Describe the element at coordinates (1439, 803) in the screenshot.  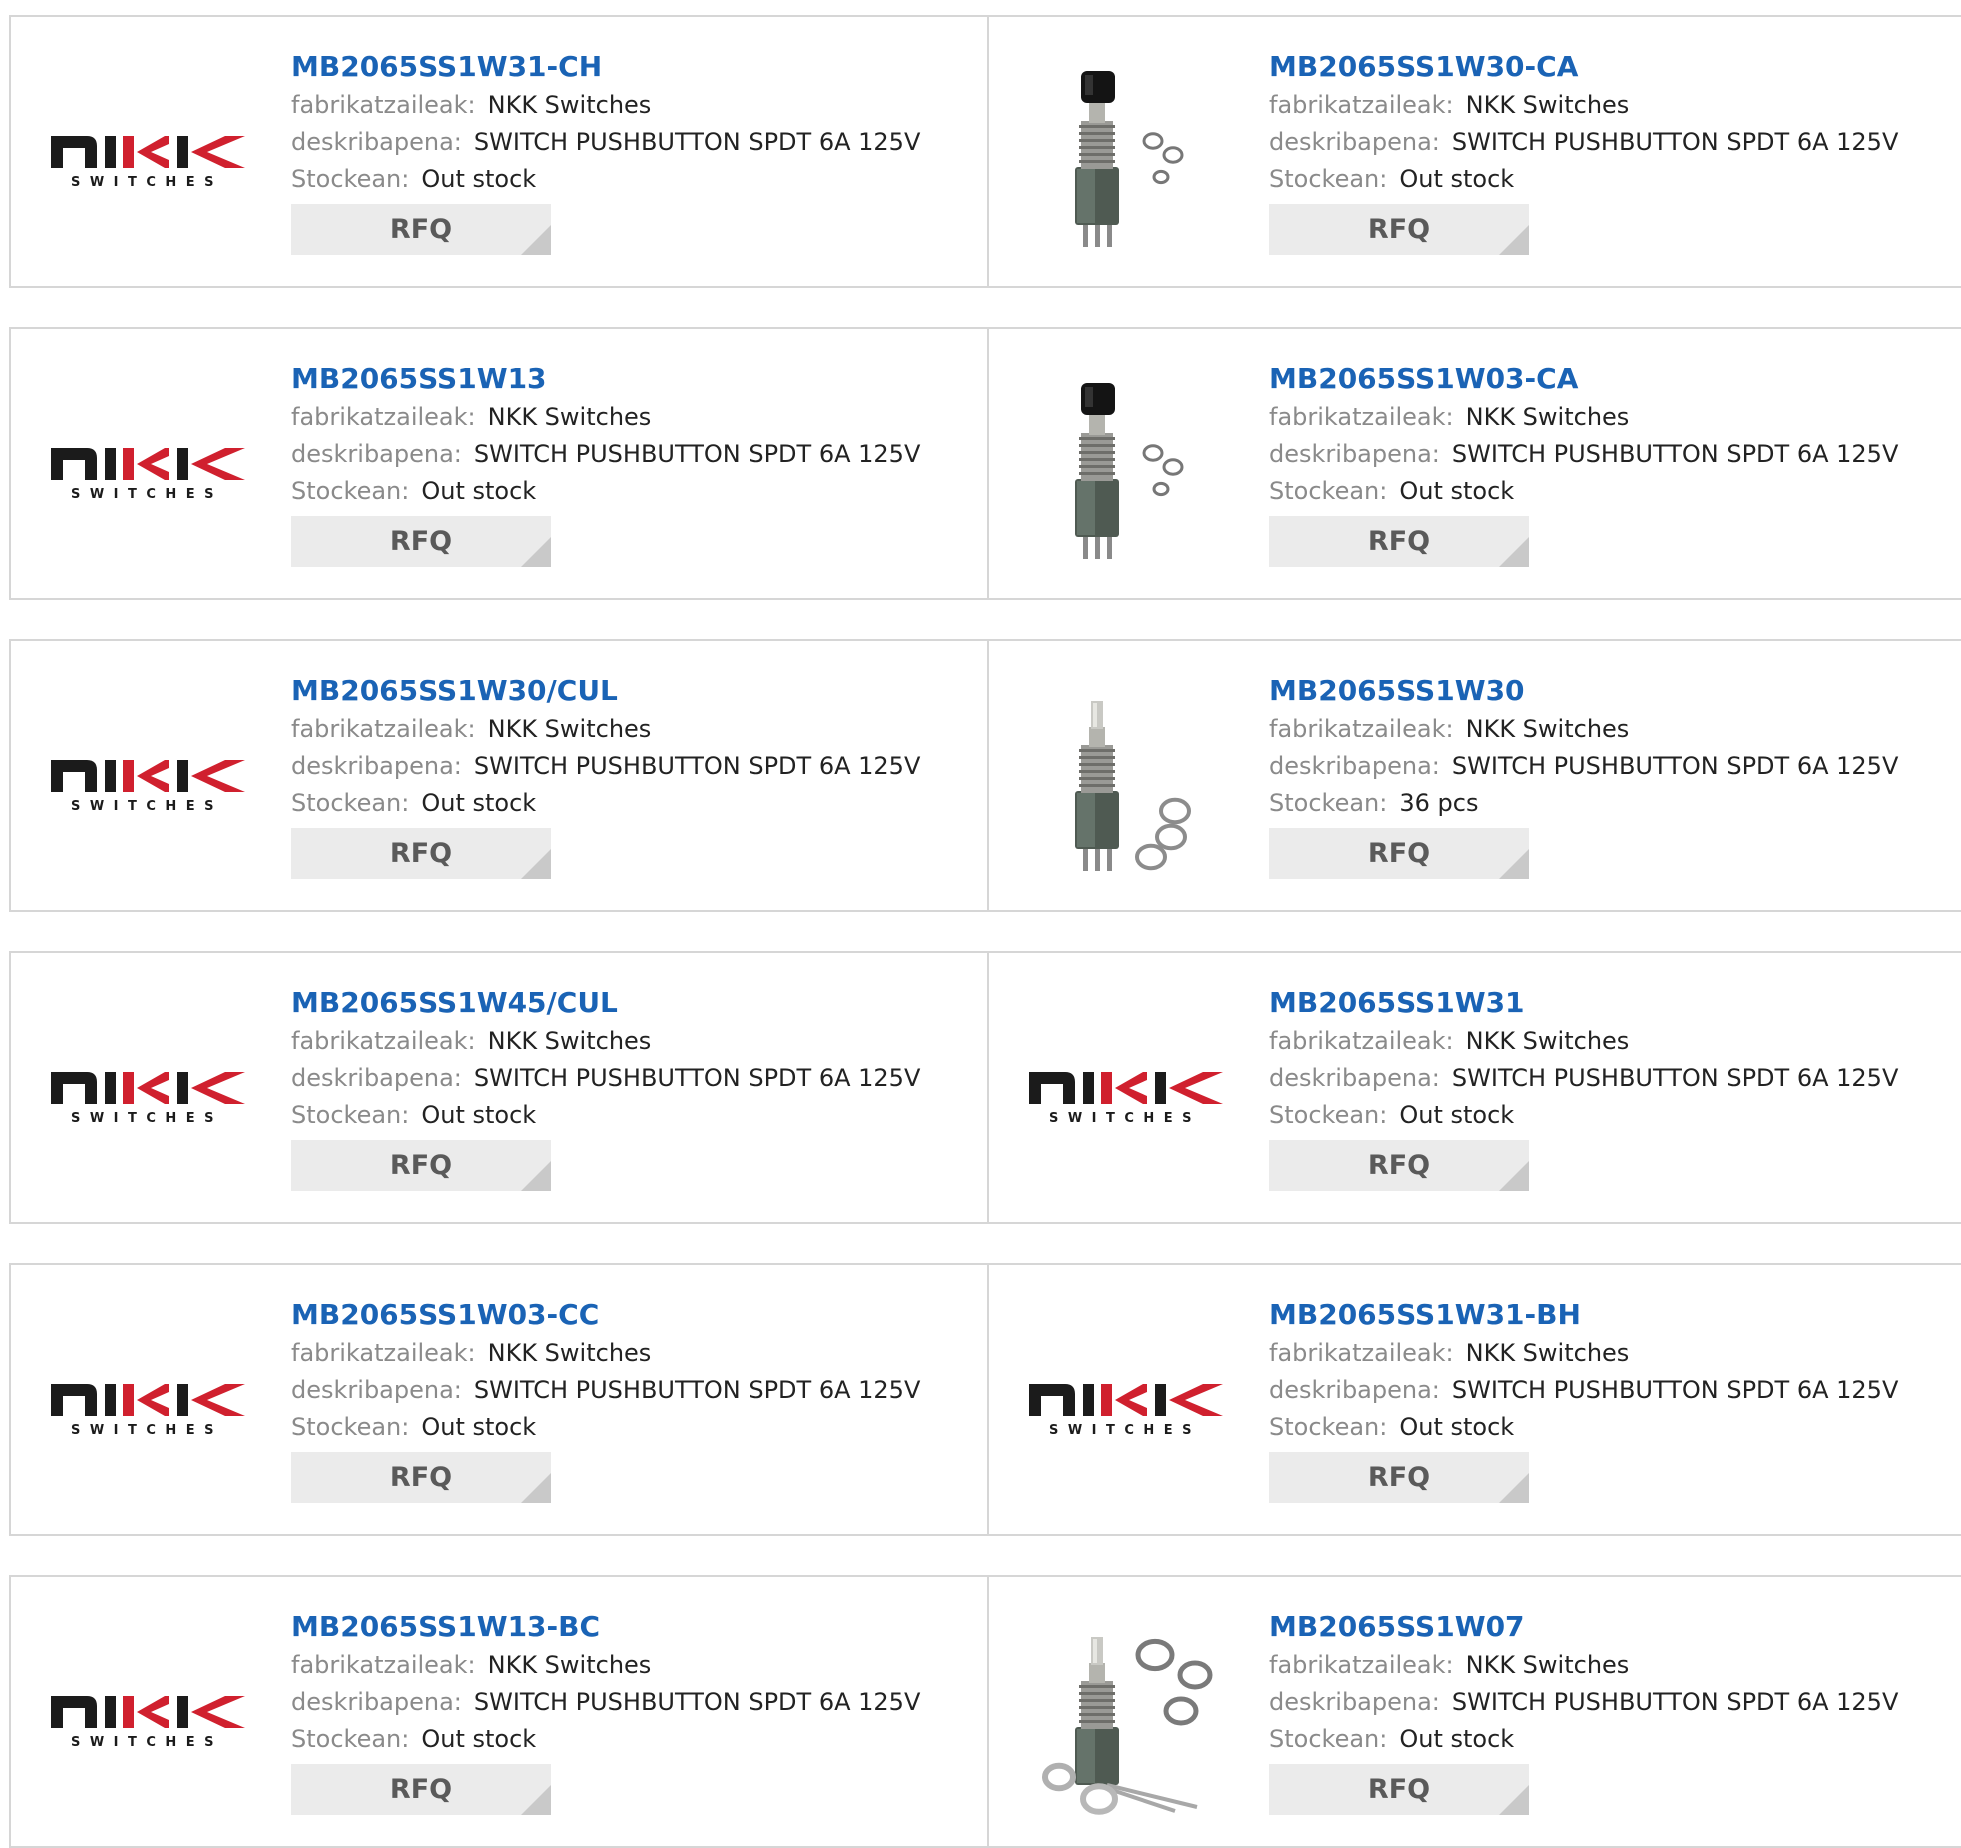
I see `stock-value: 36 pcs` at that location.